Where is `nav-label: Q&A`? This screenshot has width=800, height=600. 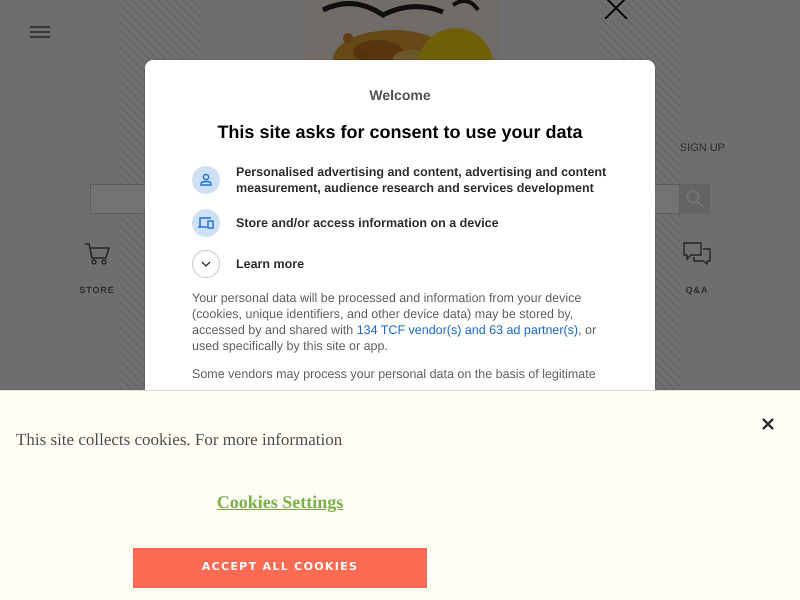
nav-label: Q&A is located at coordinates (697, 290).